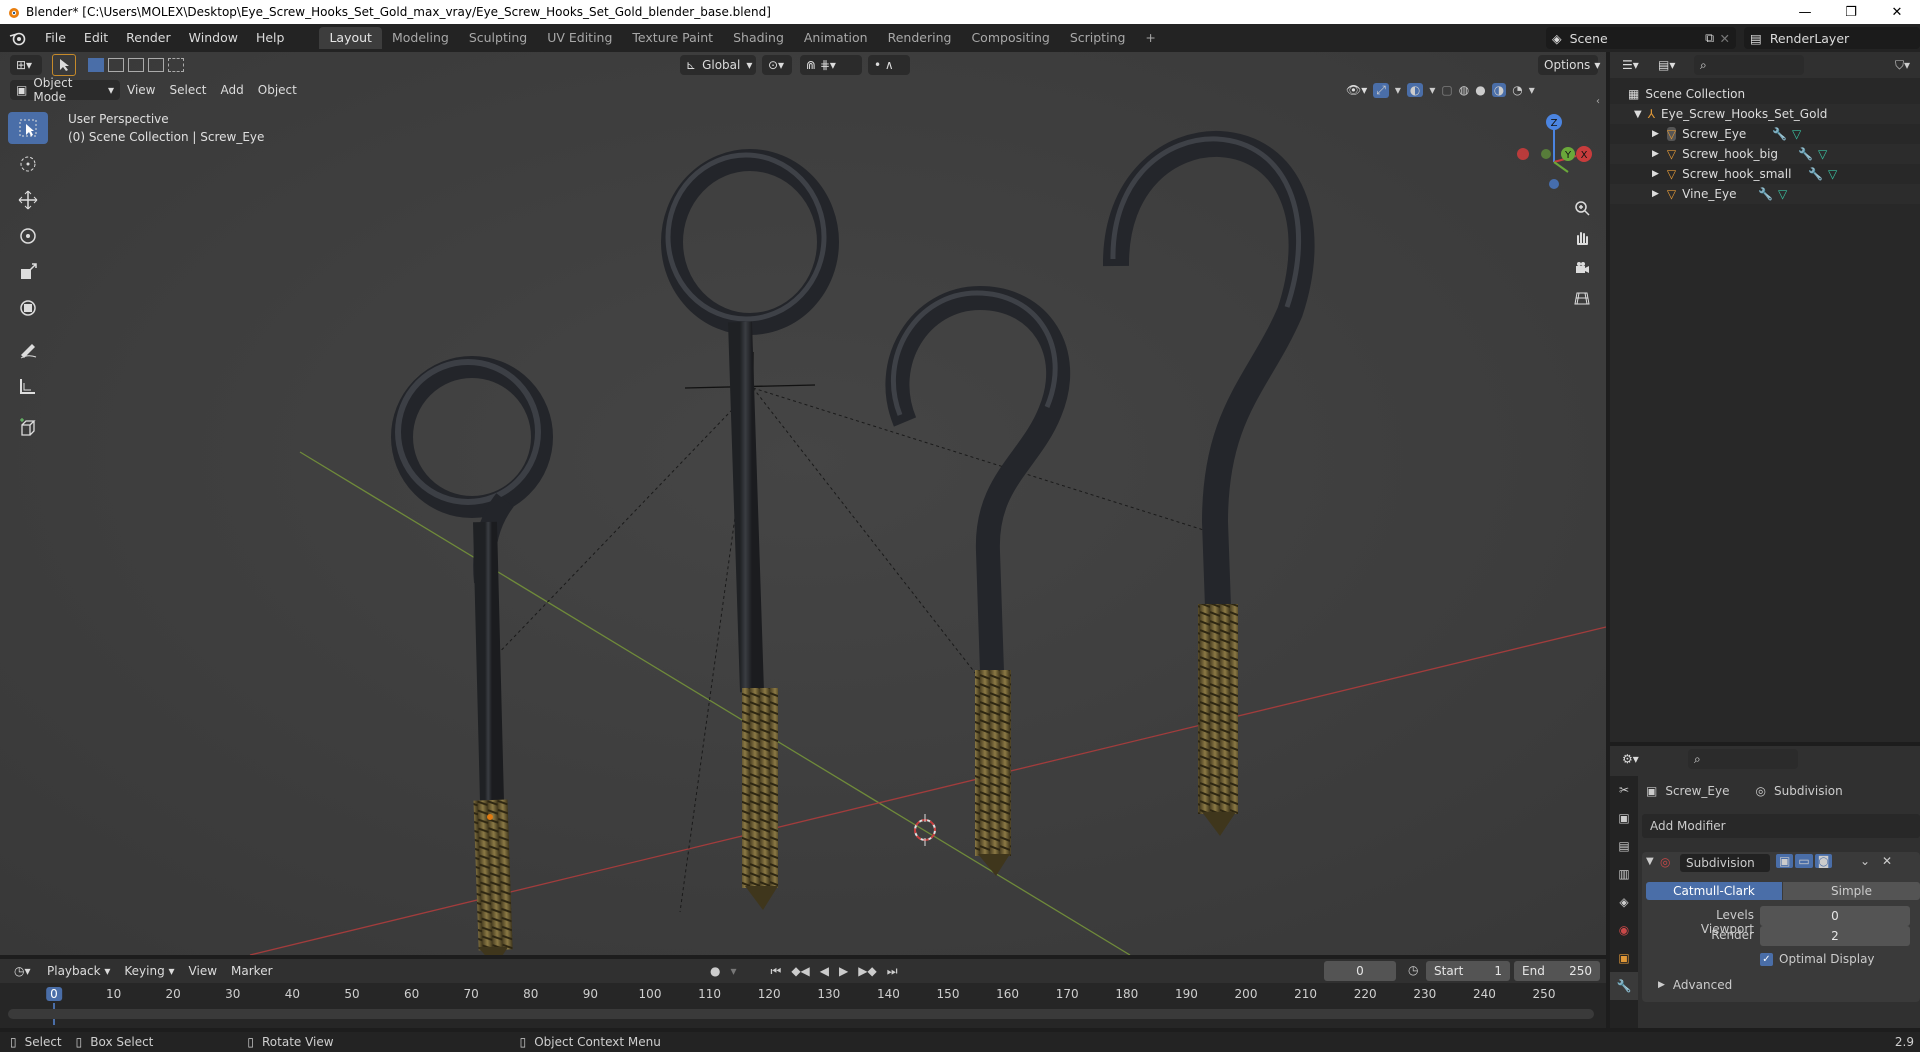 The image size is (1920, 1052). I want to click on output-tab-icon: ▤, so click(1624, 846).